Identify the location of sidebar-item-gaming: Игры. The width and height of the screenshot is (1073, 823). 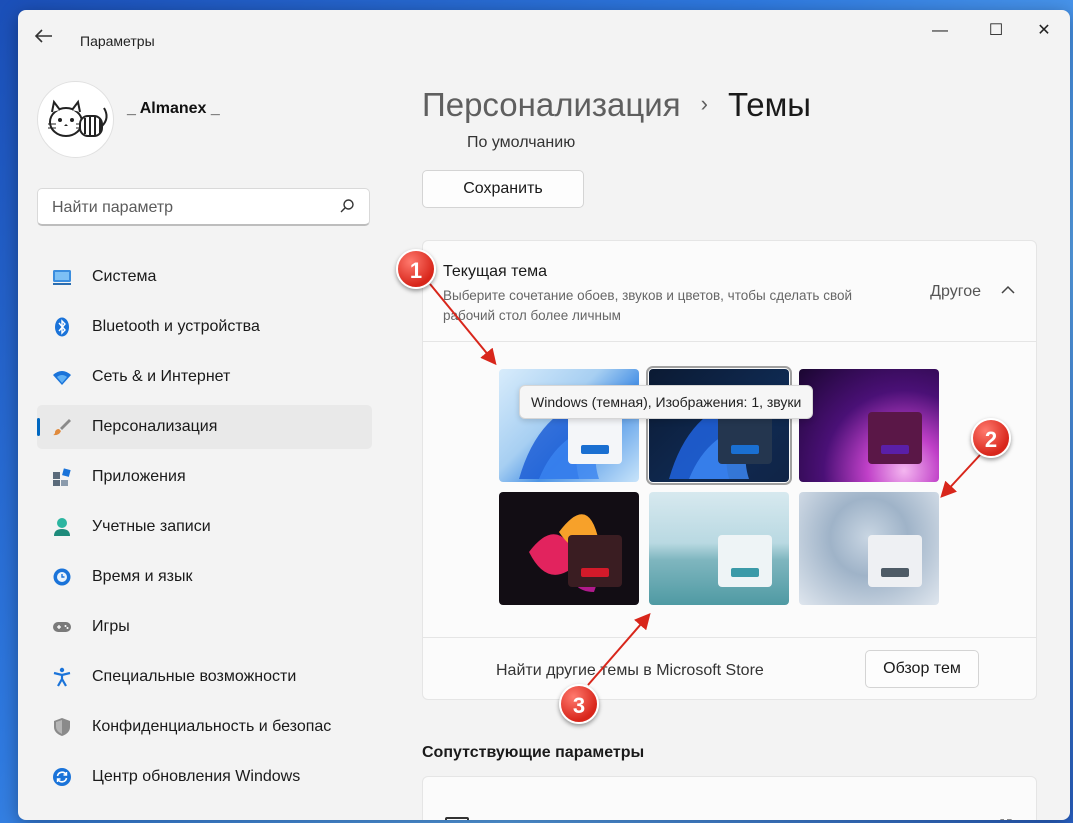
(204, 627).